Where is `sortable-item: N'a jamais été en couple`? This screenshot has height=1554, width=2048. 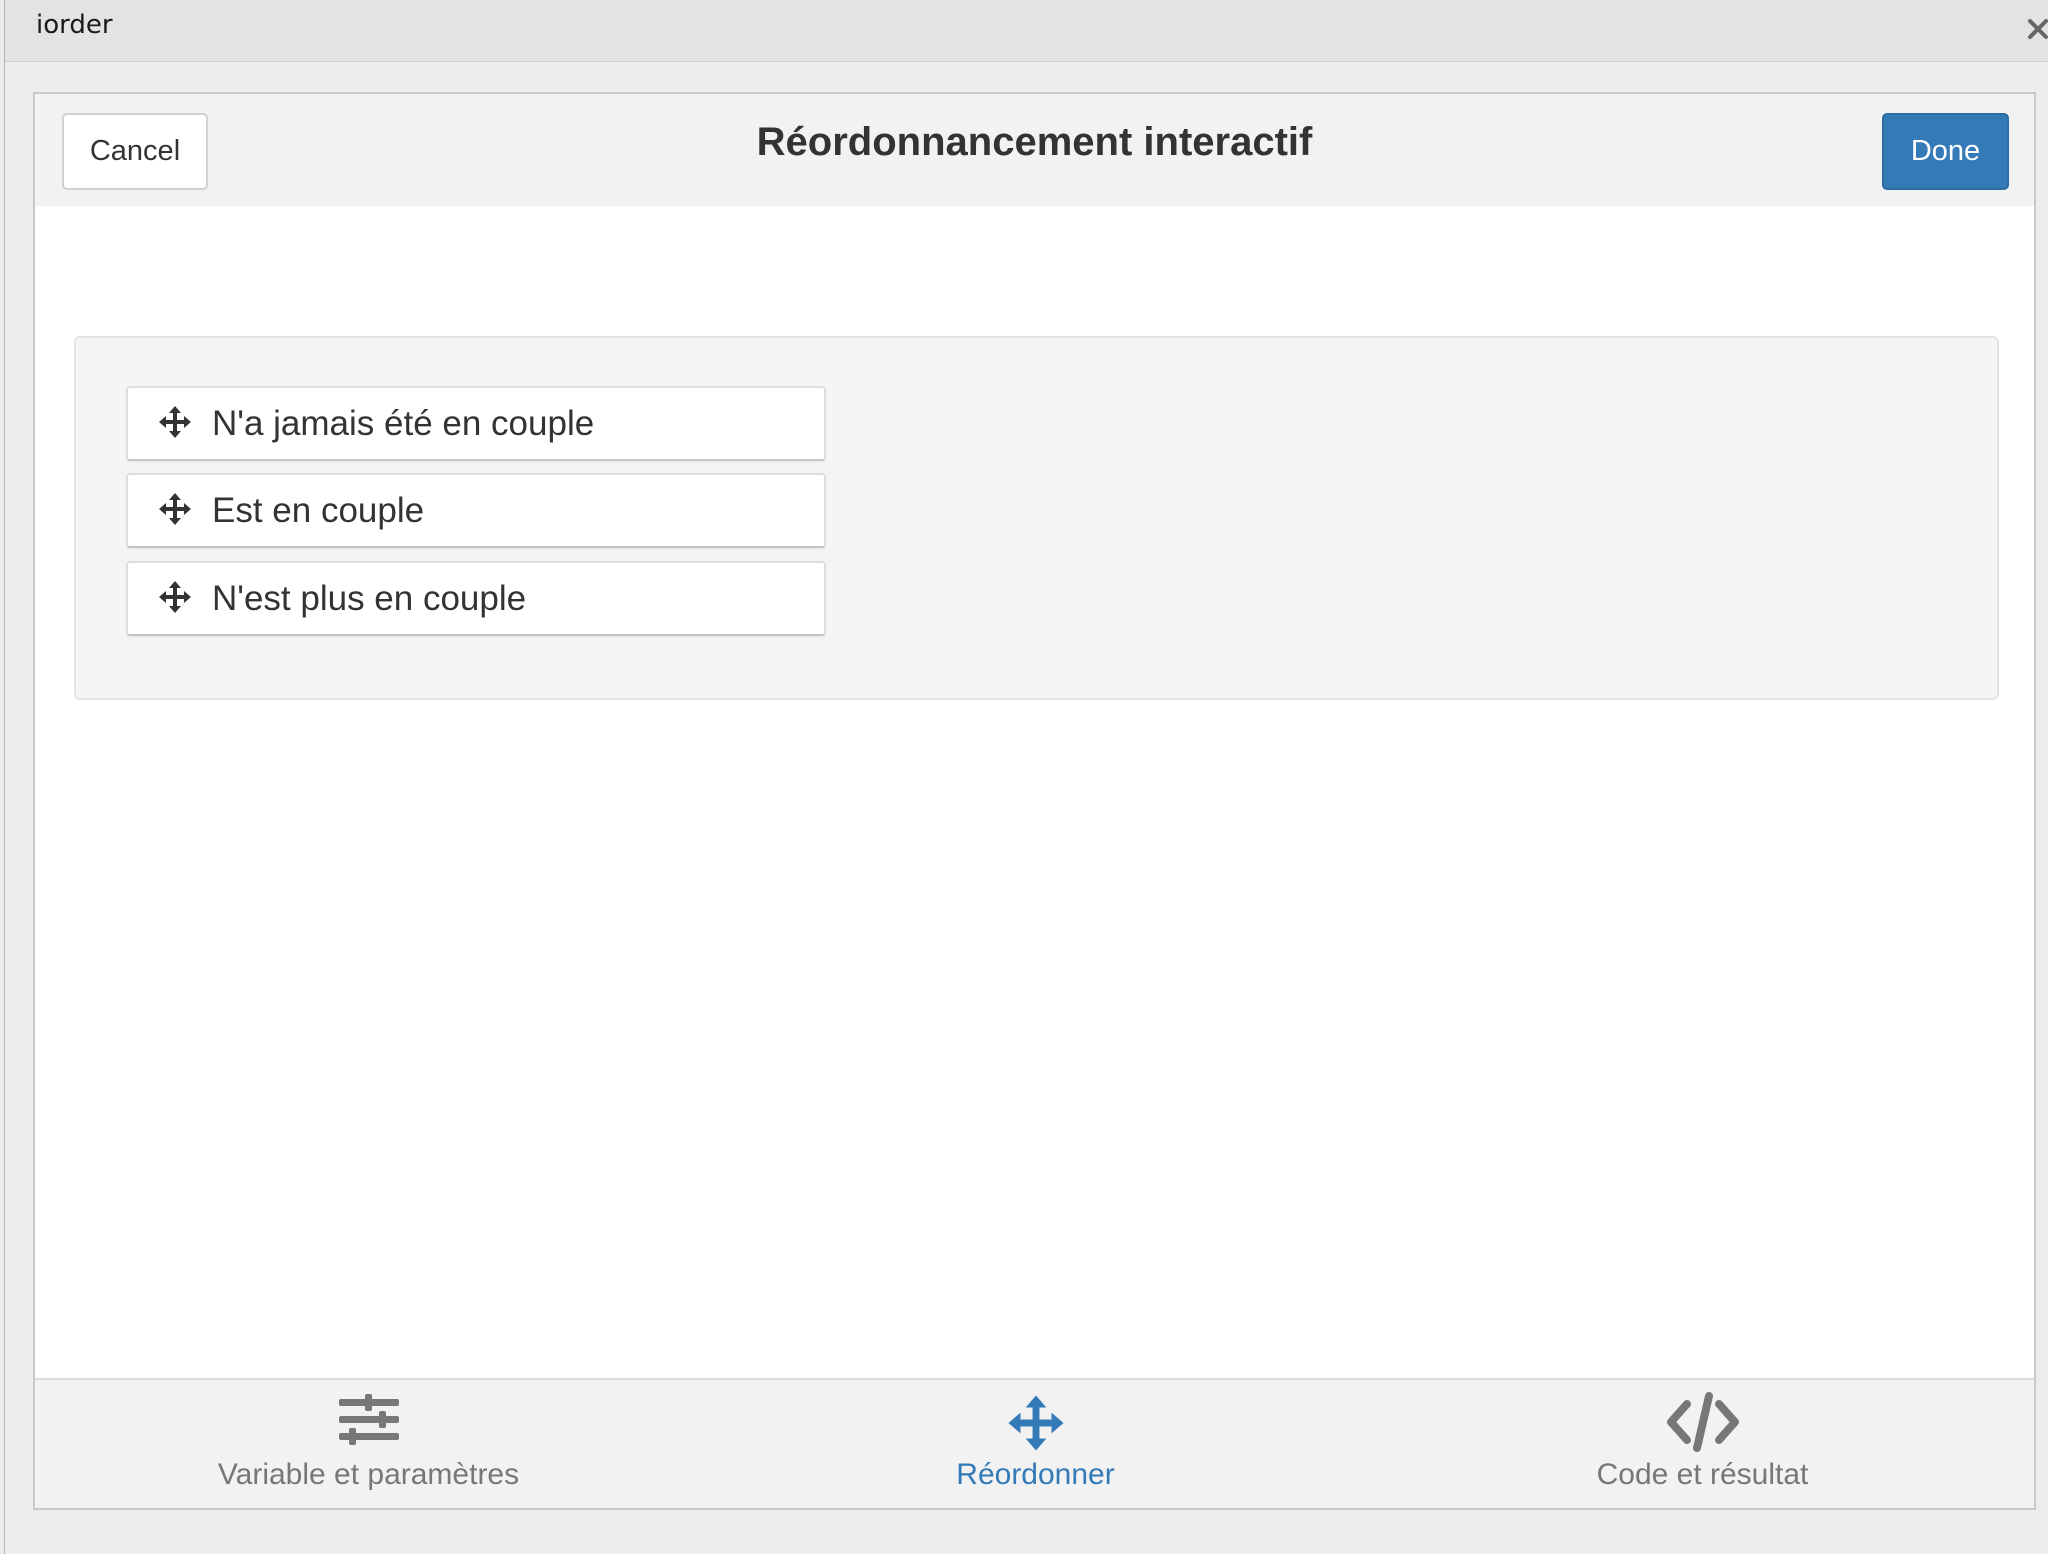
sortable-item: N'a jamais été en couple is located at coordinates (476, 423).